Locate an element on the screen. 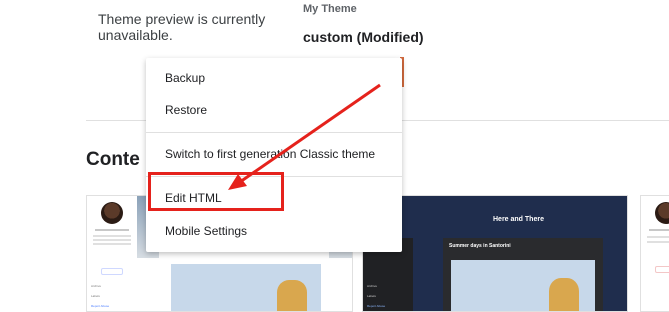 This screenshot has height=312, width=669. menu-item-switch-classic-theme: Switch to first generation Classic theme is located at coordinates (270, 154).